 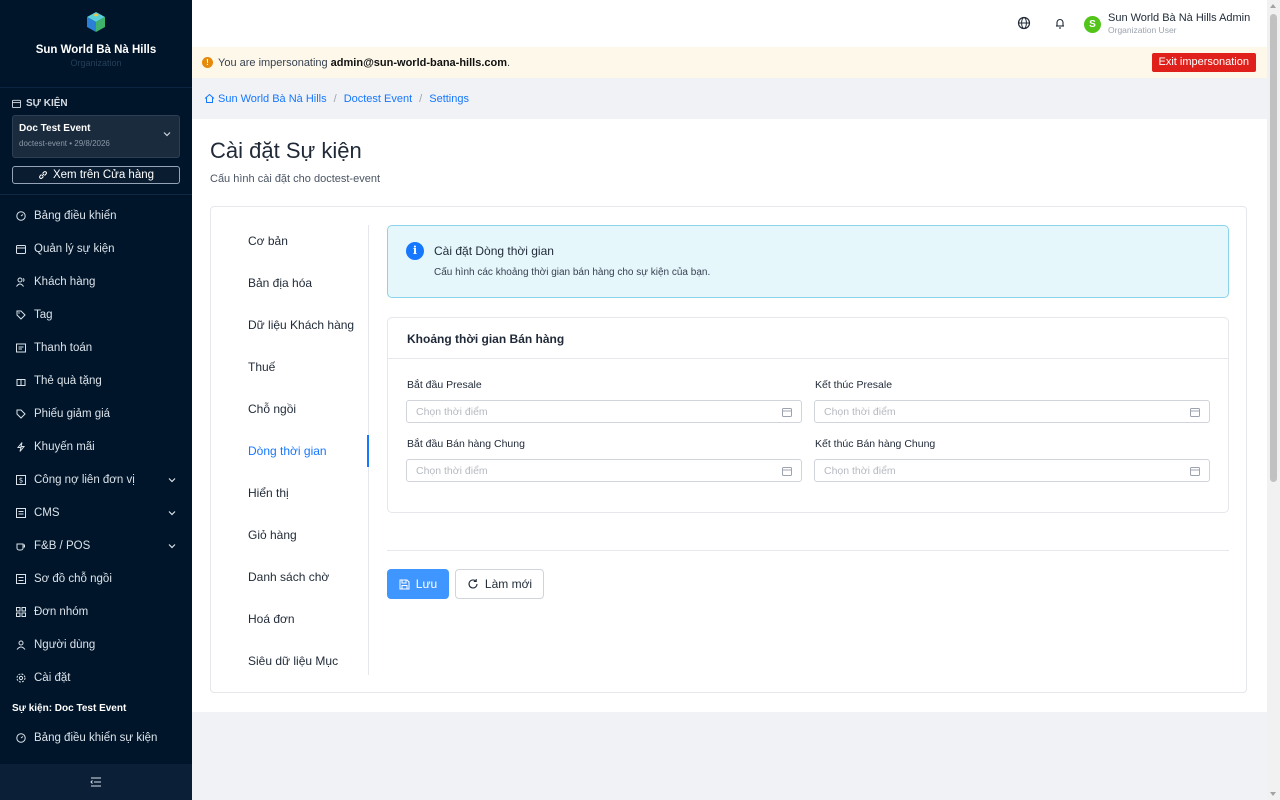 I want to click on sidebar-item-event-dashboard: Bảng điều khiển sự kiện, so click(x=96, y=737).